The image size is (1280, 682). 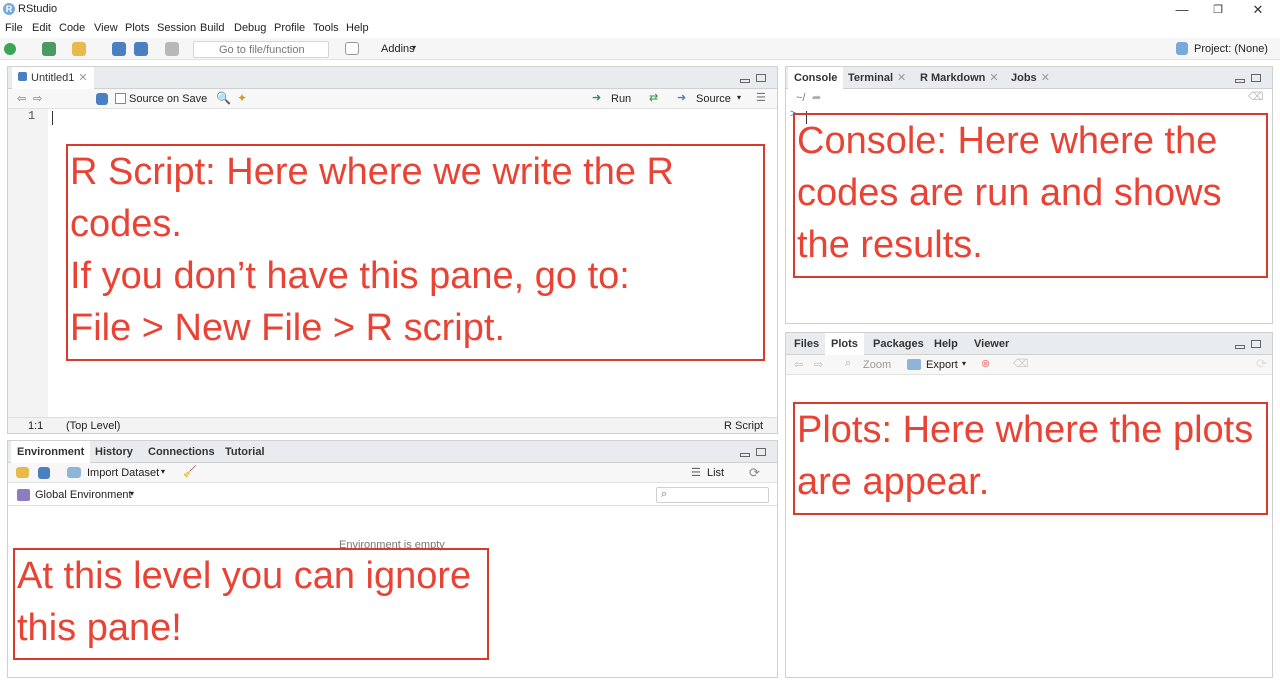 What do you see at coordinates (801, 98) in the screenshot?
I see `working-directory: ~/` at bounding box center [801, 98].